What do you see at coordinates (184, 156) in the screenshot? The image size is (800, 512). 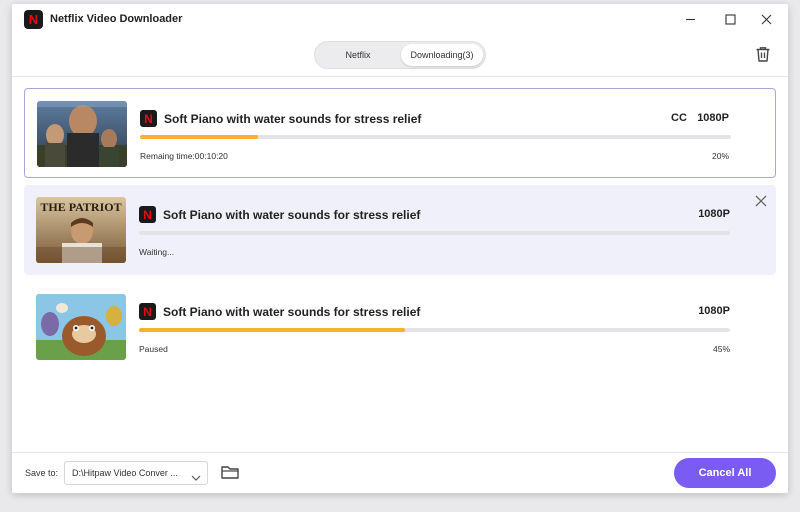 I see `download-status: Remaing time:00:10:20` at bounding box center [184, 156].